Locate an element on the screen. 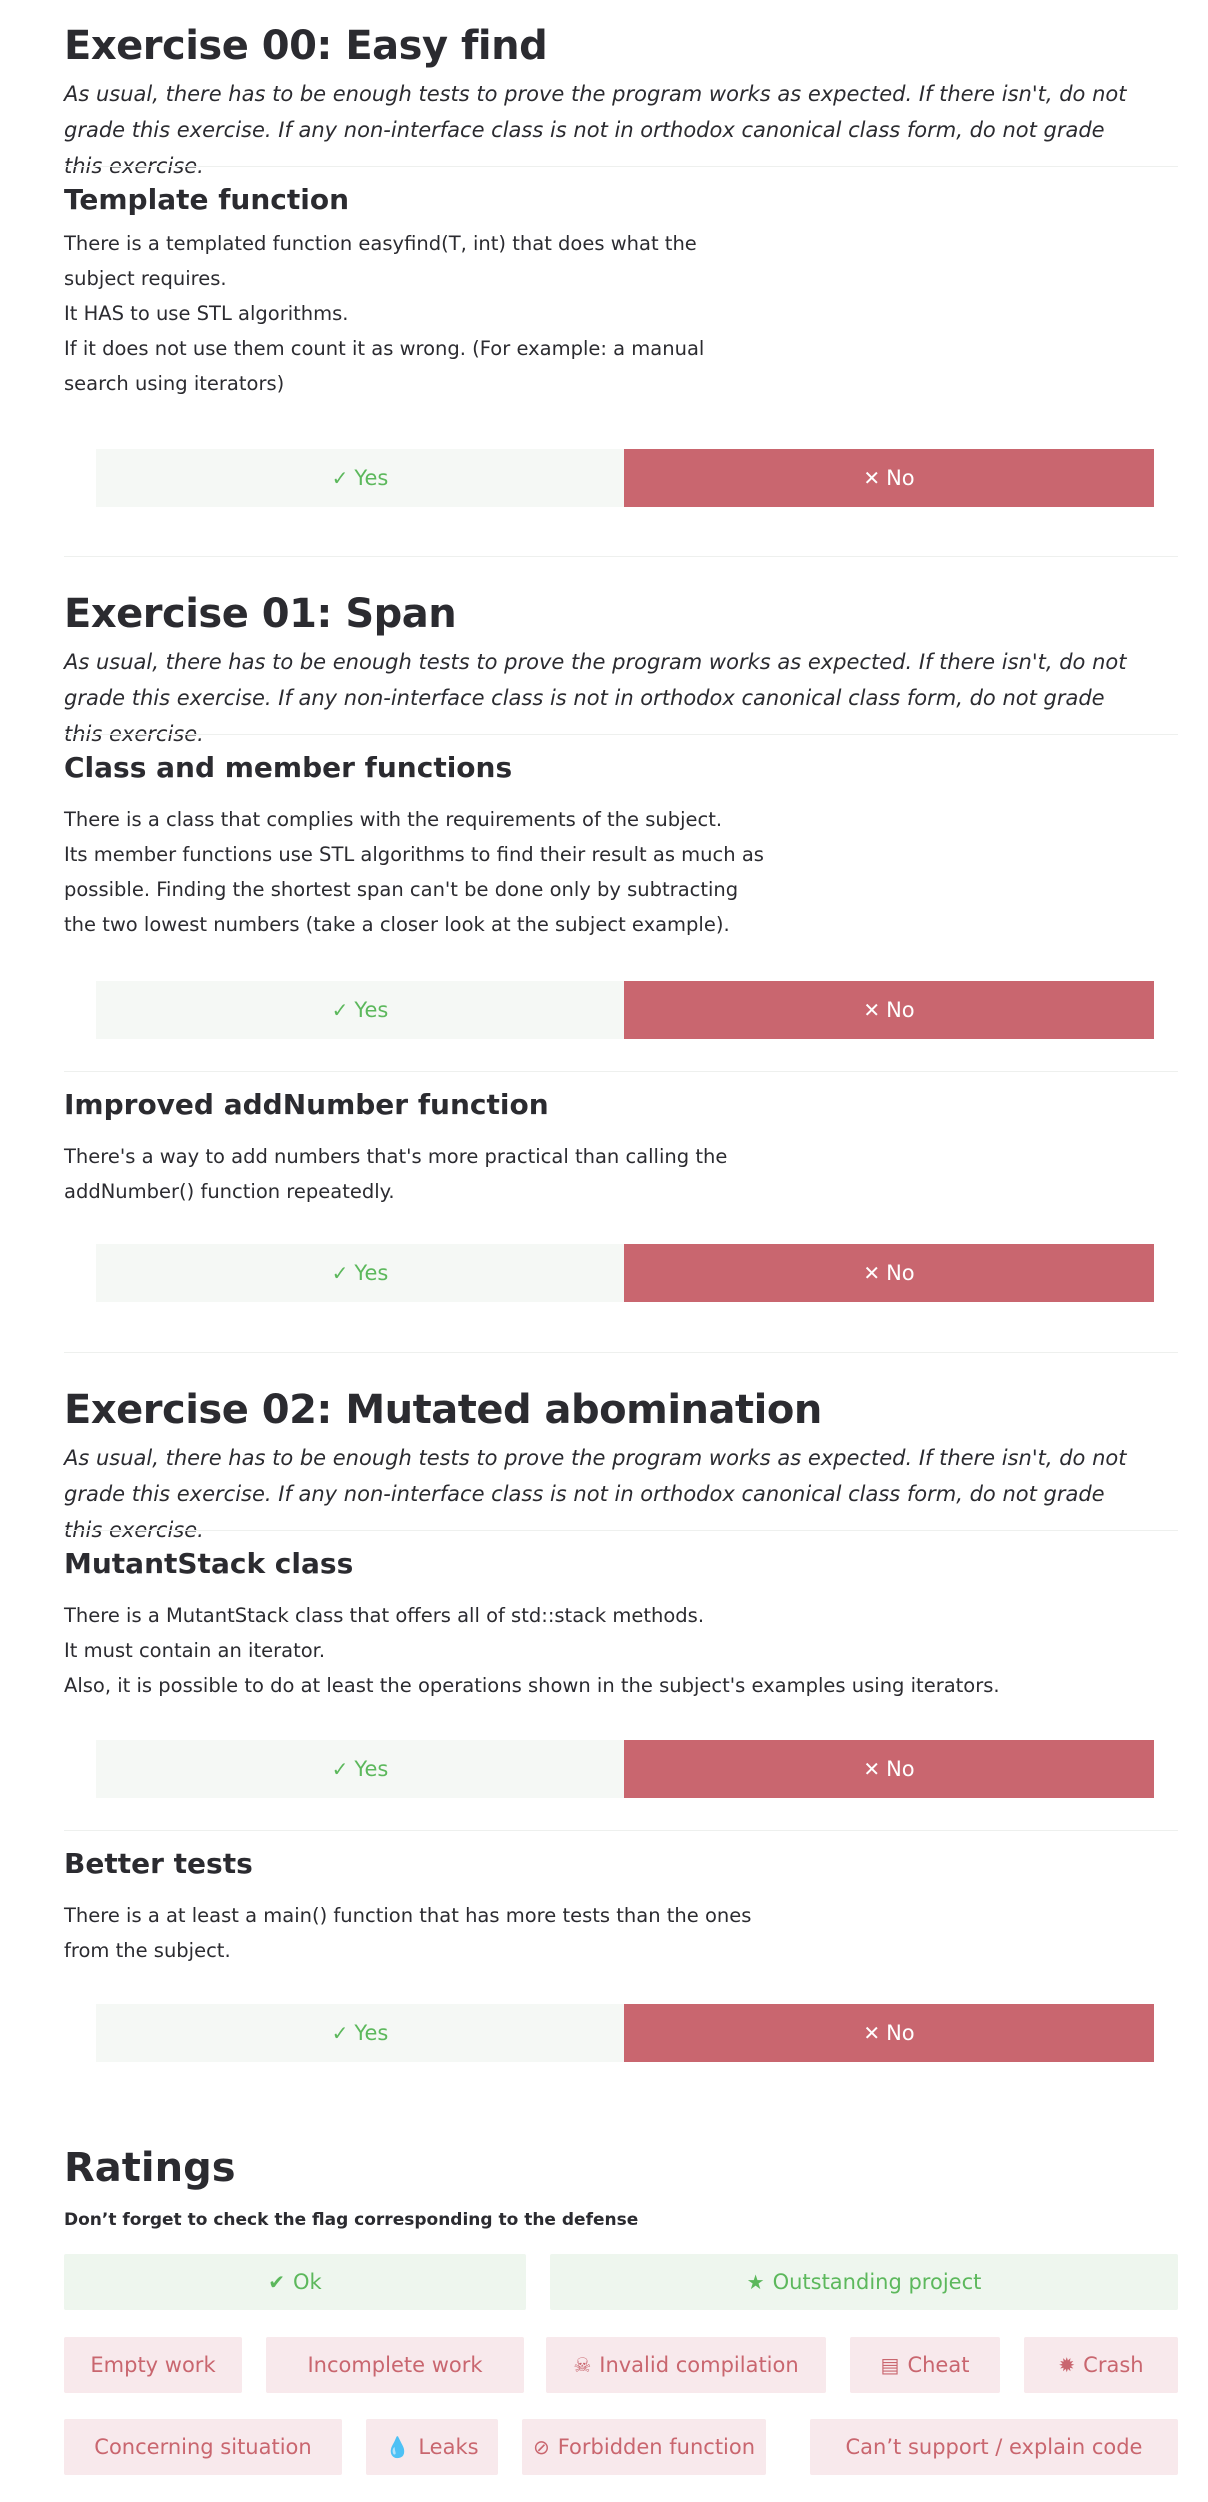 The height and width of the screenshot is (2502, 1208). flag-label: Empty work is located at coordinates (153, 2365).